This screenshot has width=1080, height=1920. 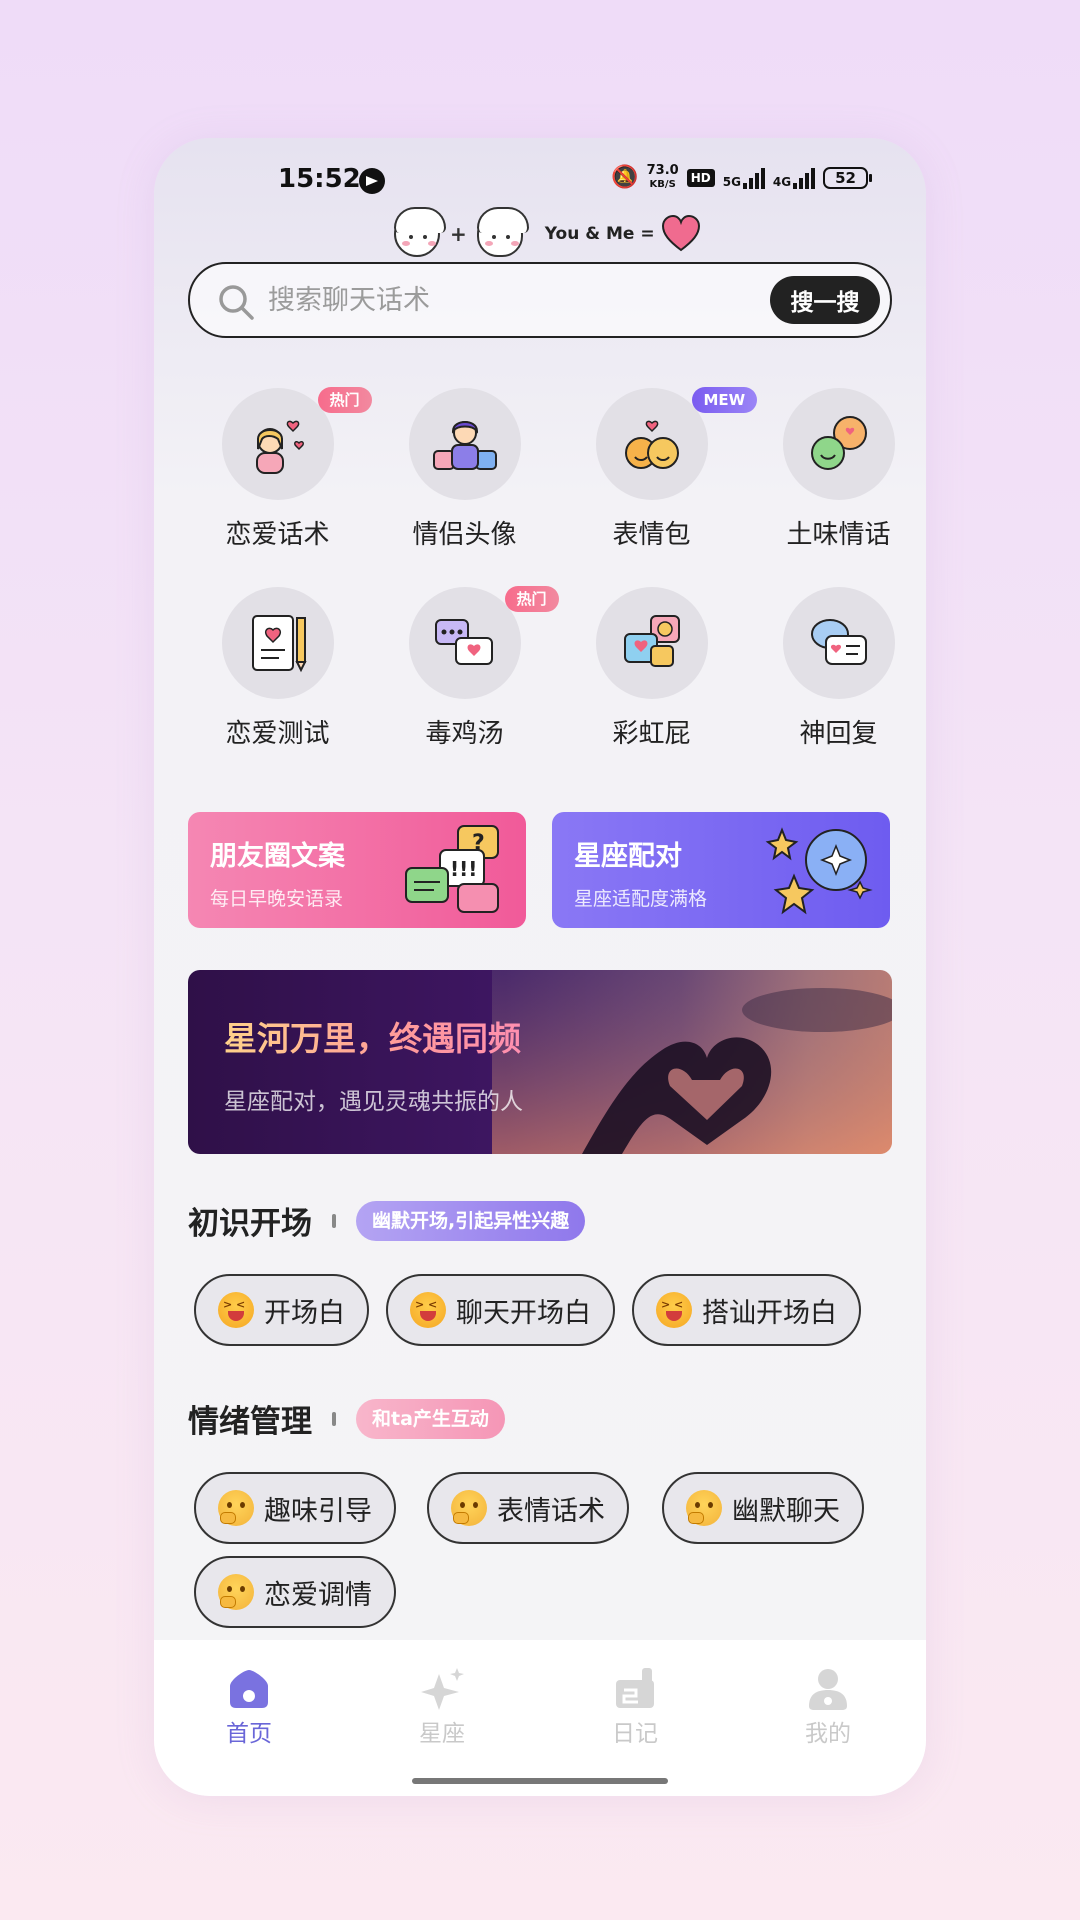 I want to click on category-label: 土味情话, so click(x=838, y=535).